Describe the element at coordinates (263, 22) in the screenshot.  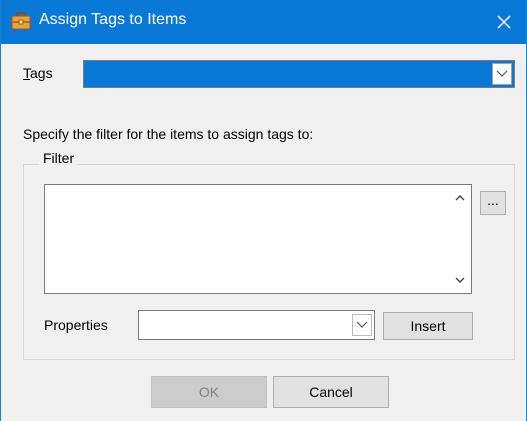
I see `title-bar: Assign Tags to Items` at that location.